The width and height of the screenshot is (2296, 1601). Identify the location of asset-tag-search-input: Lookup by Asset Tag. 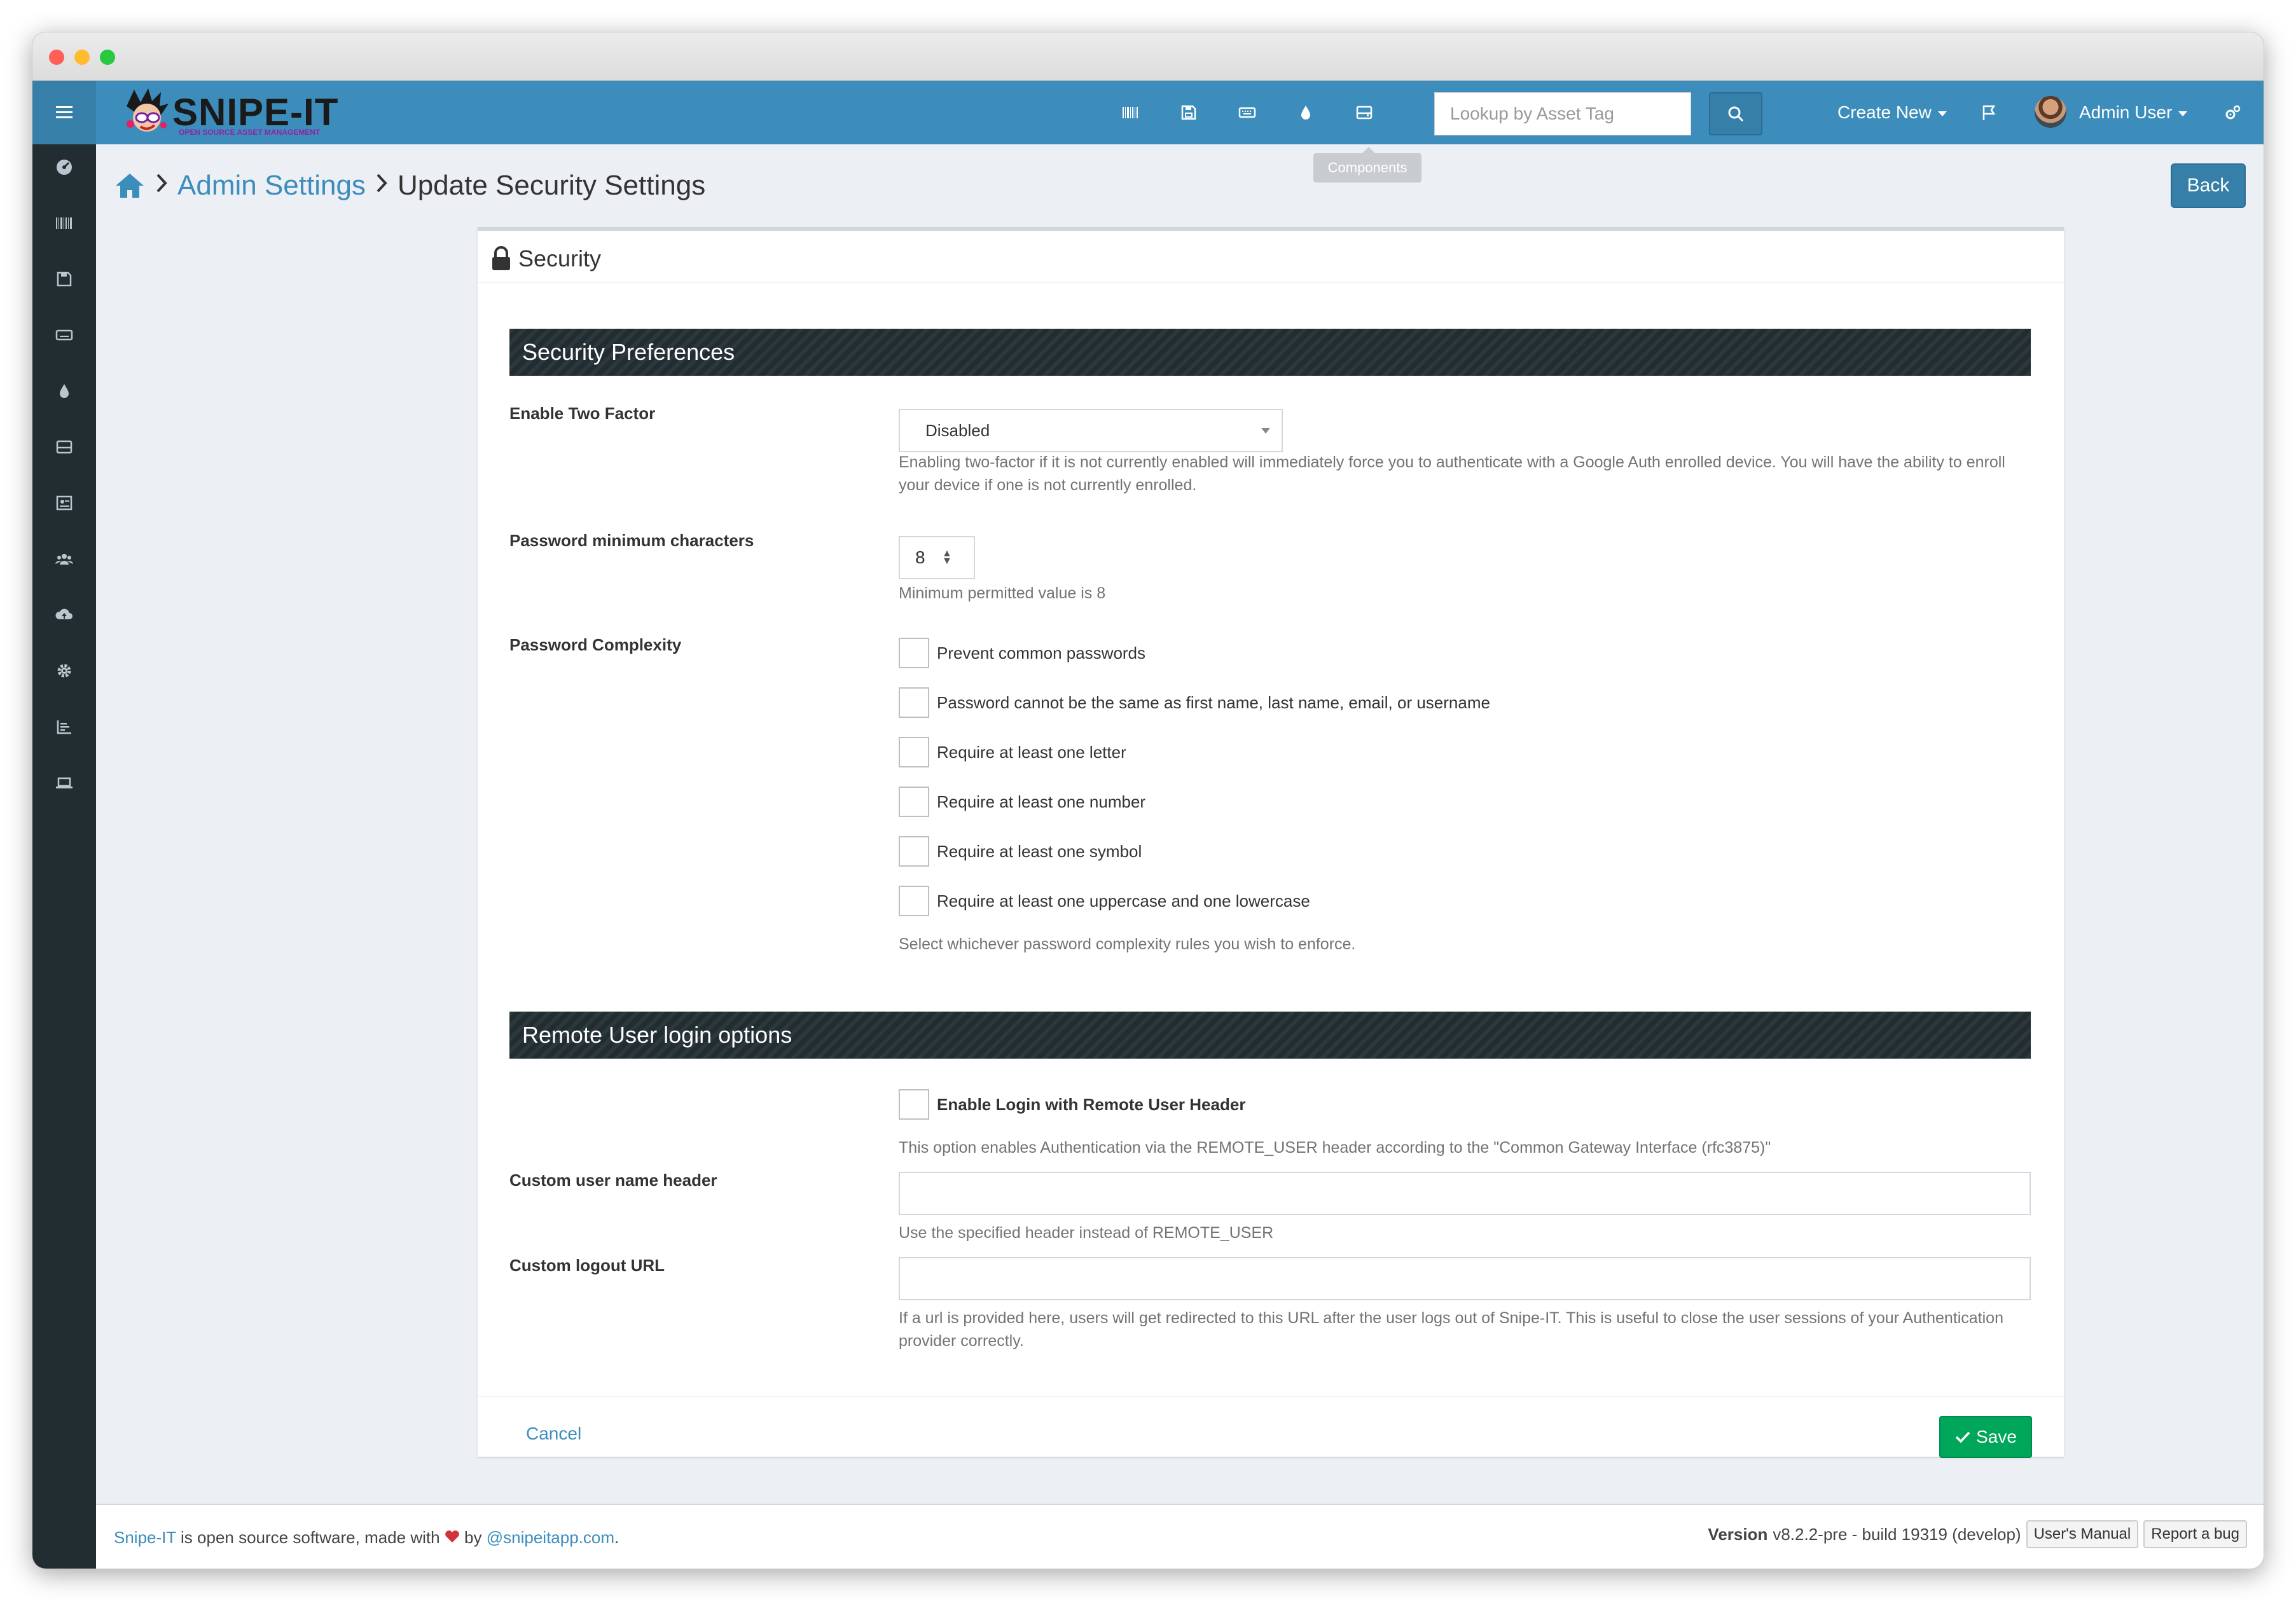
(1562, 113).